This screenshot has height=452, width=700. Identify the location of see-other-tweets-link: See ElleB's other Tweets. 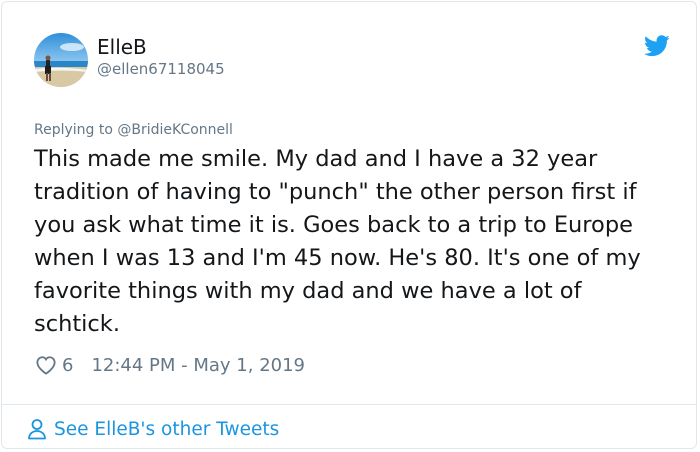
(153, 429).